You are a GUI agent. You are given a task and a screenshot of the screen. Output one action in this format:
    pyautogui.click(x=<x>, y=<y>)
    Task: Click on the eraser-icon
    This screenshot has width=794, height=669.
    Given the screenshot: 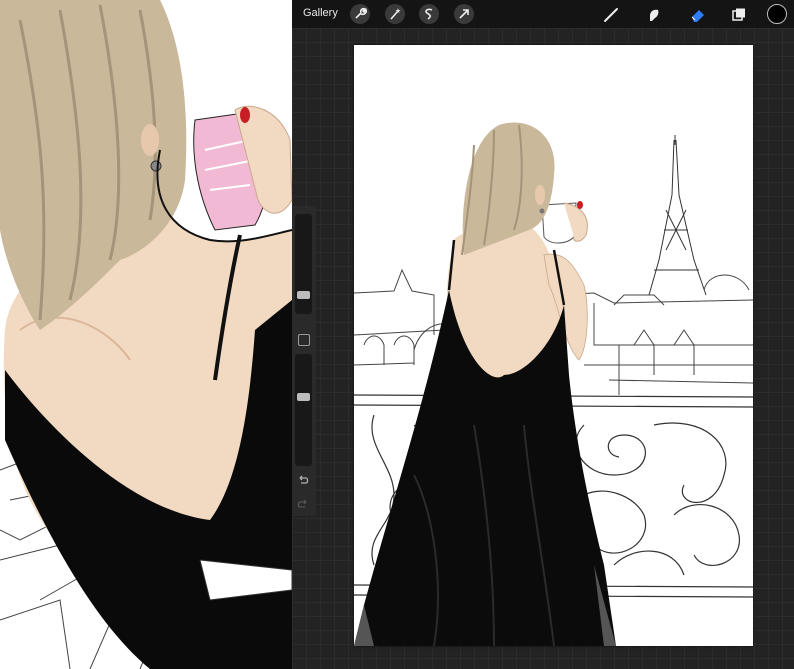 What is the action you would take?
    pyautogui.click(x=697, y=14)
    